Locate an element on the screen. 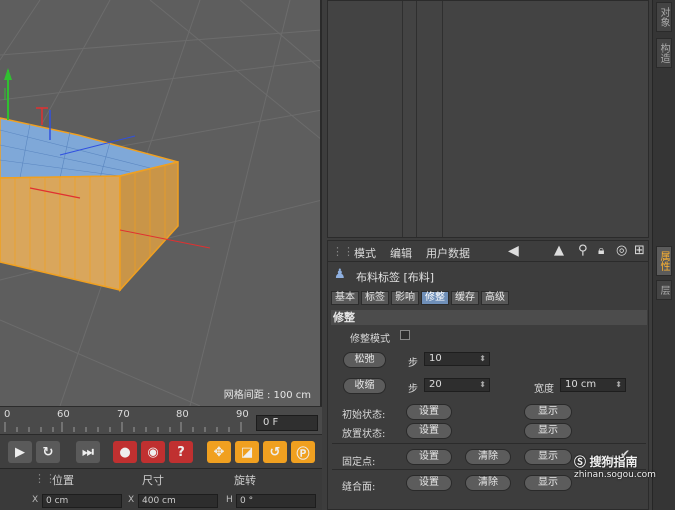 Image resolution: width=675 pixels, height=510 pixels. rotation-header: 旋转 is located at coordinates (245, 480).